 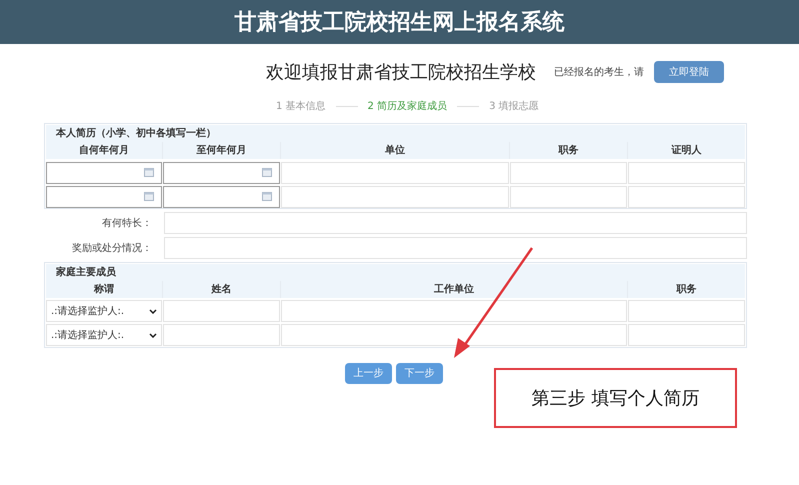 What do you see at coordinates (112, 249) in the screenshot?
I see `field-label: 奖励或处分情况：` at bounding box center [112, 249].